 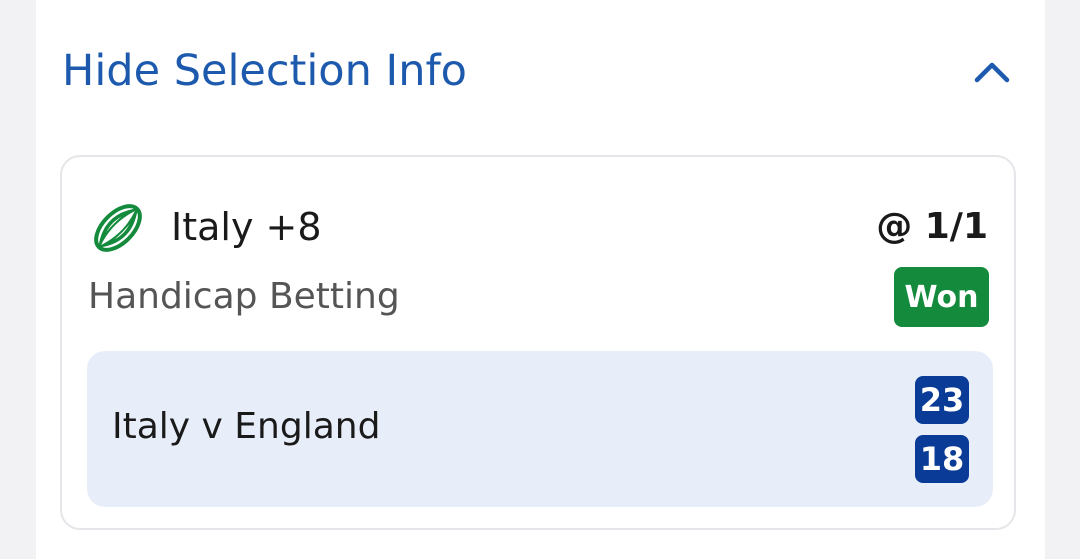 I want to click on score-home: 23, so click(x=942, y=400).